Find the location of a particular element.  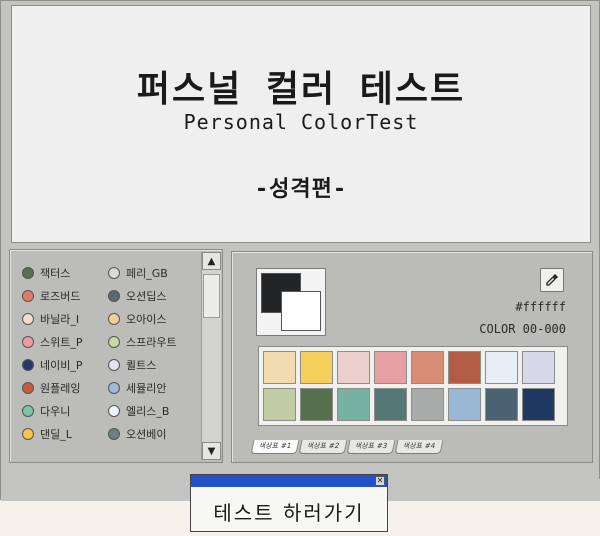

color-list-label: 잭터스 is located at coordinates (55, 273).